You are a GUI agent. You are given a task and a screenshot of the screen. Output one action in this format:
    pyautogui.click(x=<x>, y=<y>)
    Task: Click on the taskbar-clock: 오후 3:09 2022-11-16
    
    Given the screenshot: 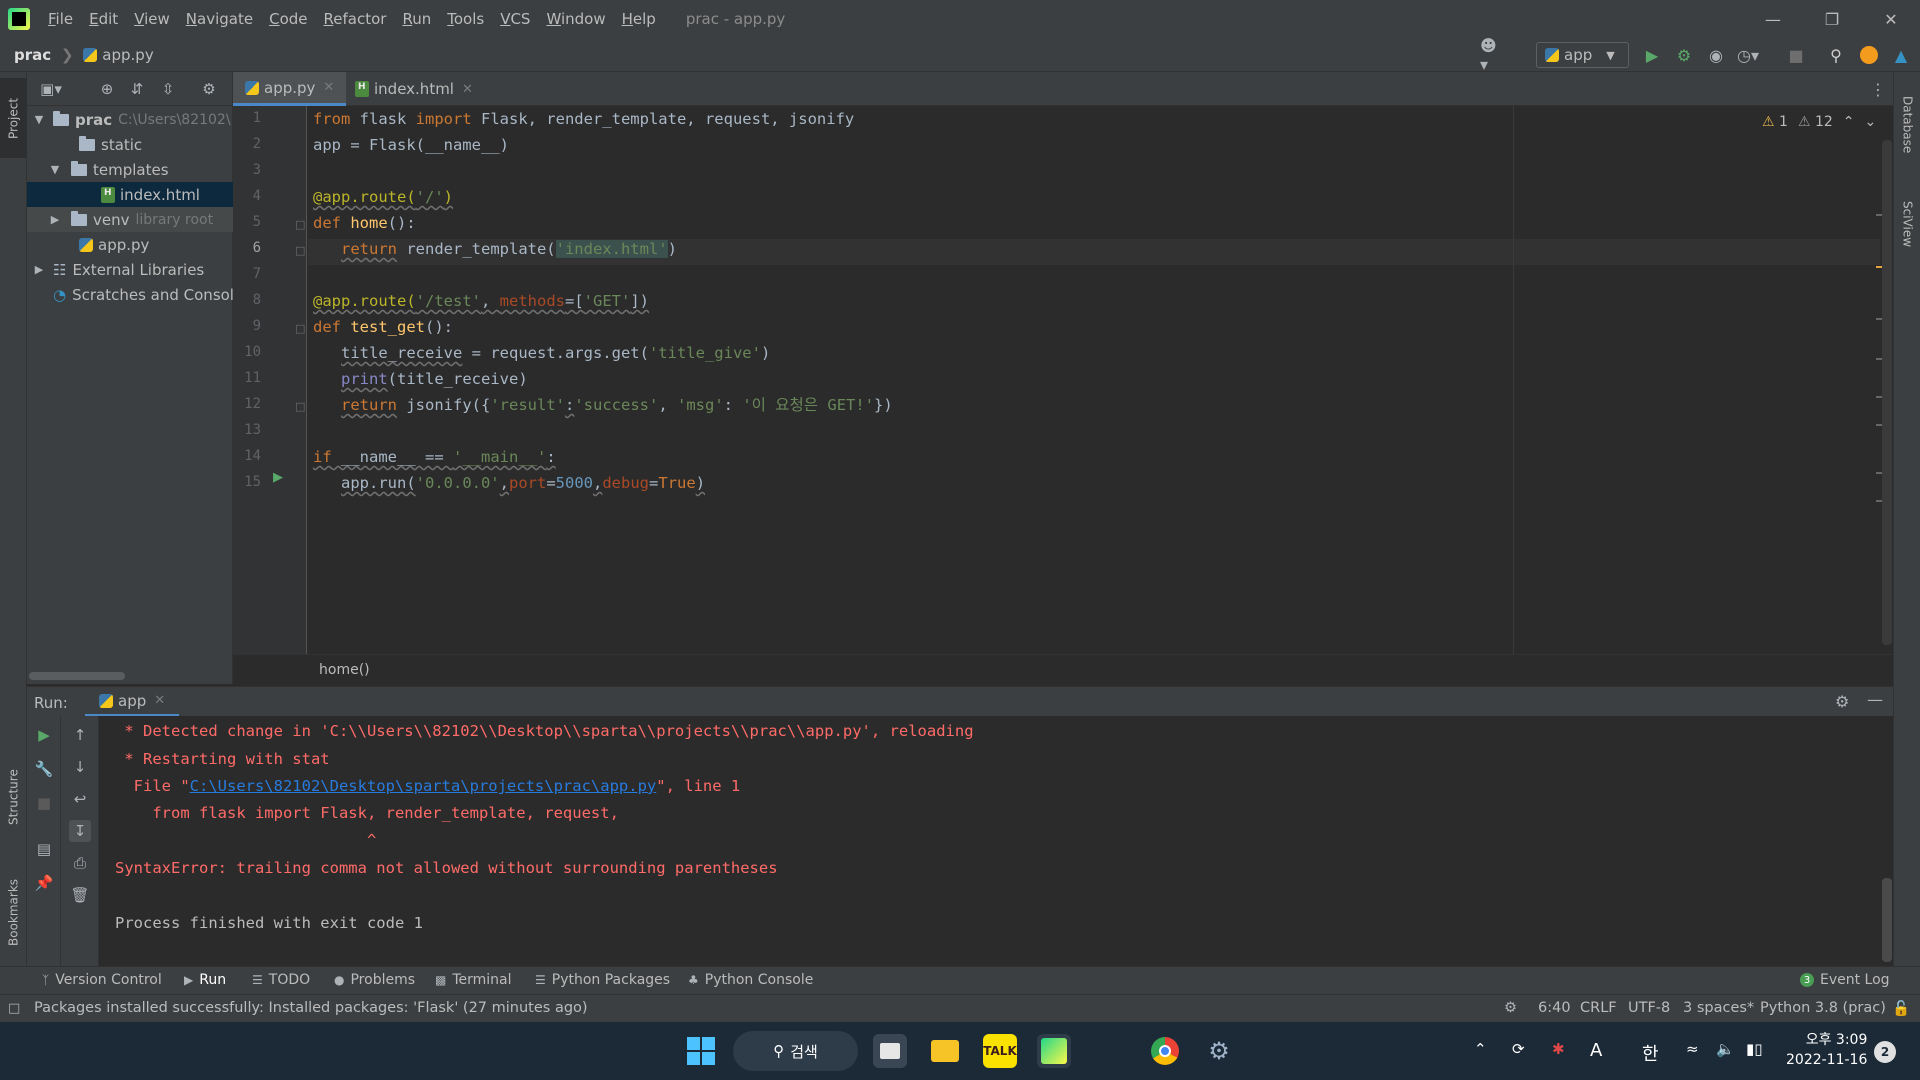 What is the action you would take?
    pyautogui.click(x=1826, y=1050)
    